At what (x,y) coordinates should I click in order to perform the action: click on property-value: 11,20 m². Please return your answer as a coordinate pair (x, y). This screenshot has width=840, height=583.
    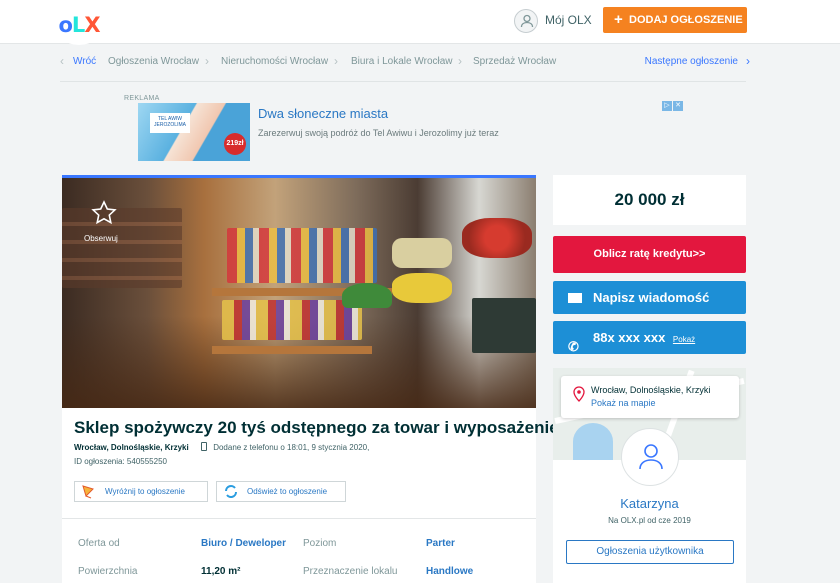
    Looking at the image, I should click on (221, 571).